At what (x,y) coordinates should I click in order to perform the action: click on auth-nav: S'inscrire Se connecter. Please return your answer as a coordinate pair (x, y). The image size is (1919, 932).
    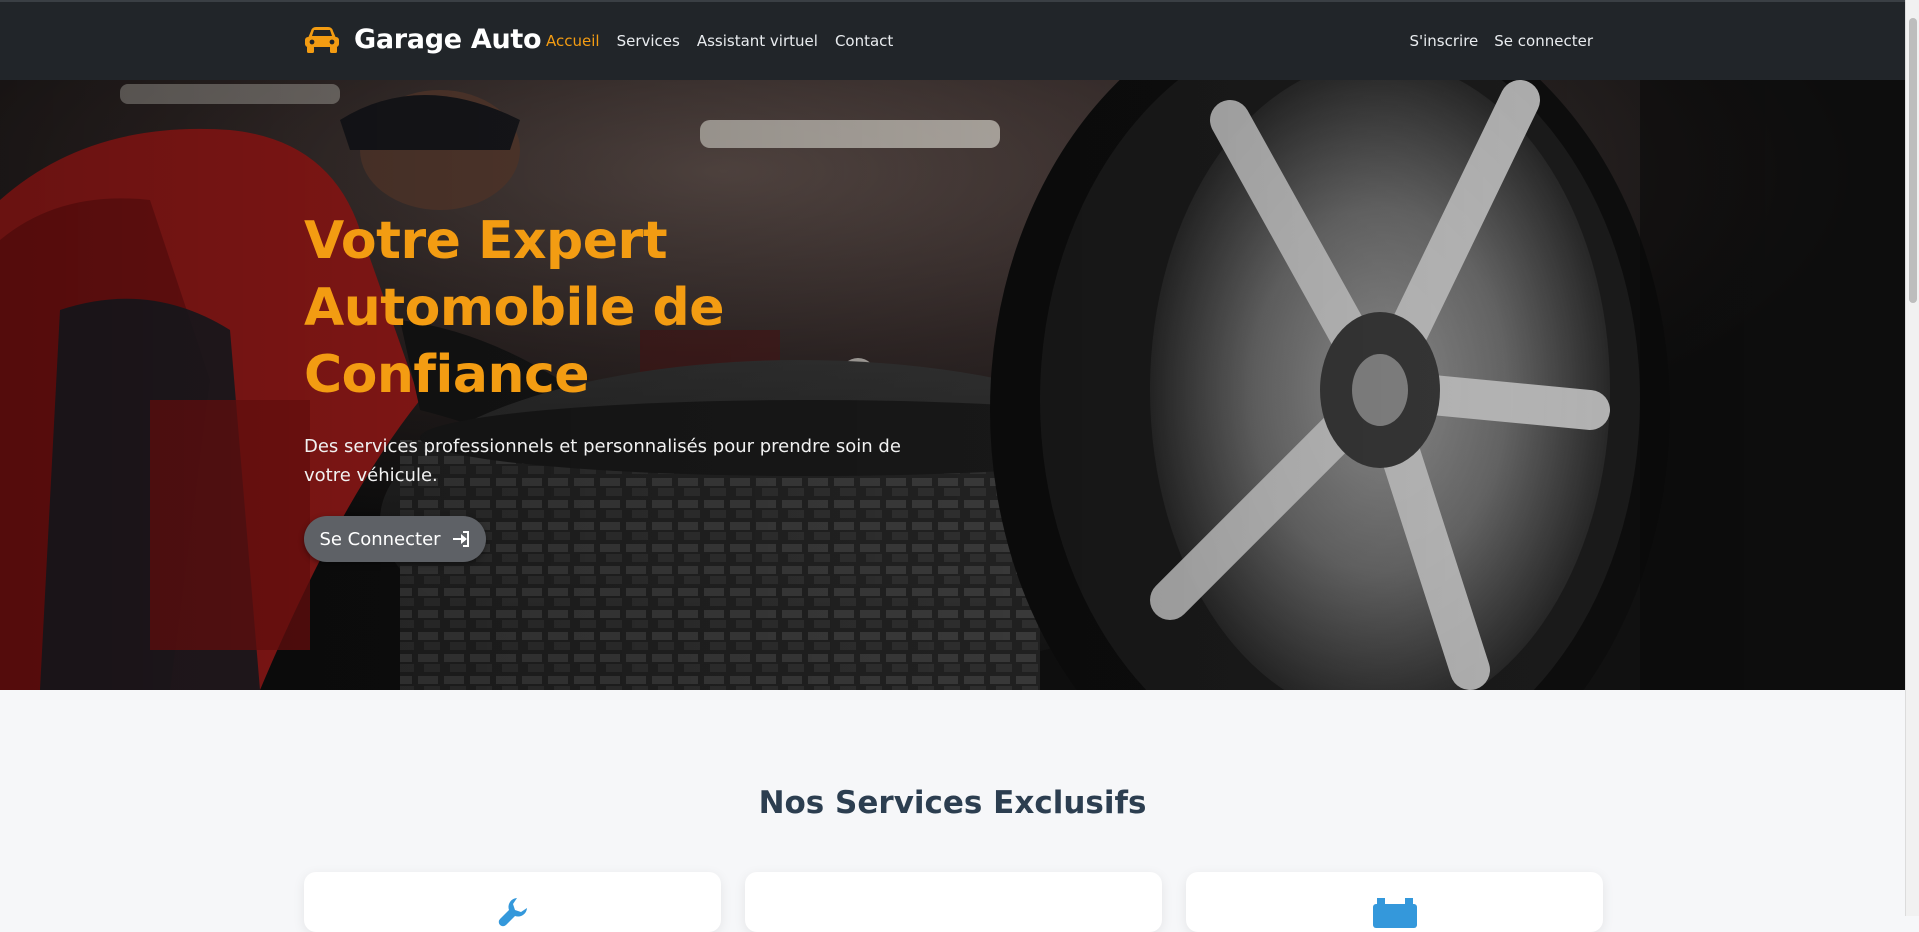
    Looking at the image, I should click on (1493, 41).